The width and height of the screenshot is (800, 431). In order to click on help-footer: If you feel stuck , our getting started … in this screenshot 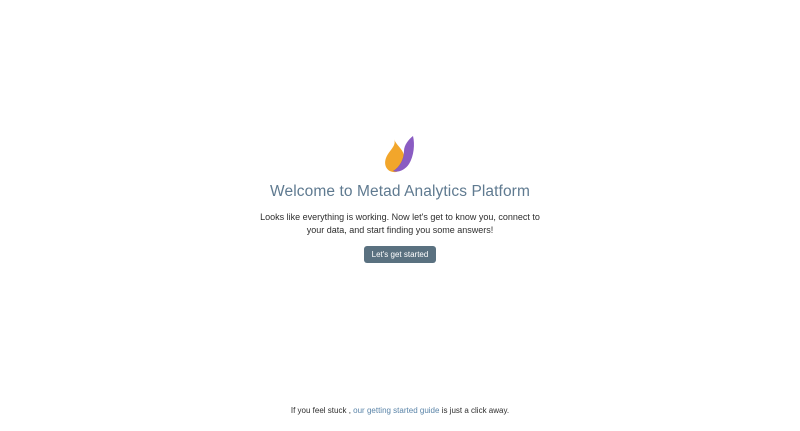, I will do `click(400, 411)`.